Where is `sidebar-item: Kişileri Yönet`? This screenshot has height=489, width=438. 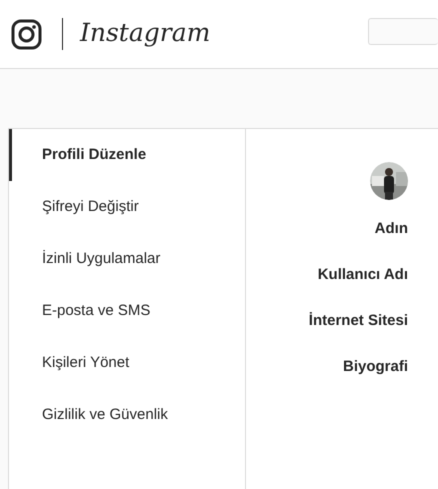
sidebar-item: Kişileri Yönet is located at coordinates (127, 363).